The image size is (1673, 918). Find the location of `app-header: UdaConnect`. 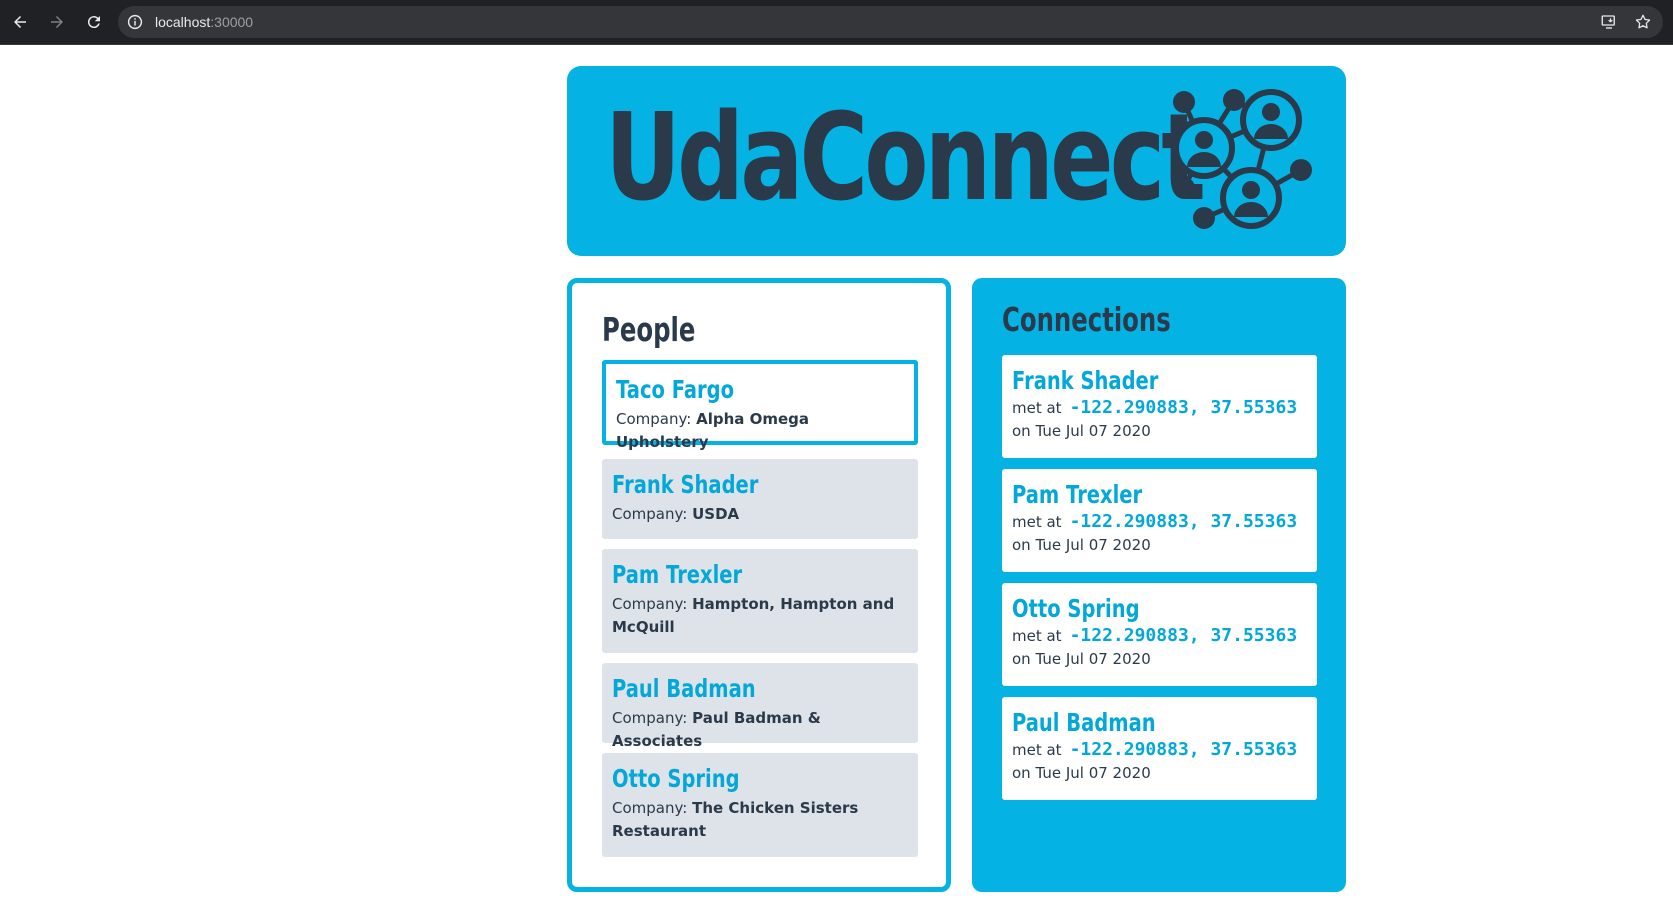

app-header: UdaConnect is located at coordinates (956, 161).